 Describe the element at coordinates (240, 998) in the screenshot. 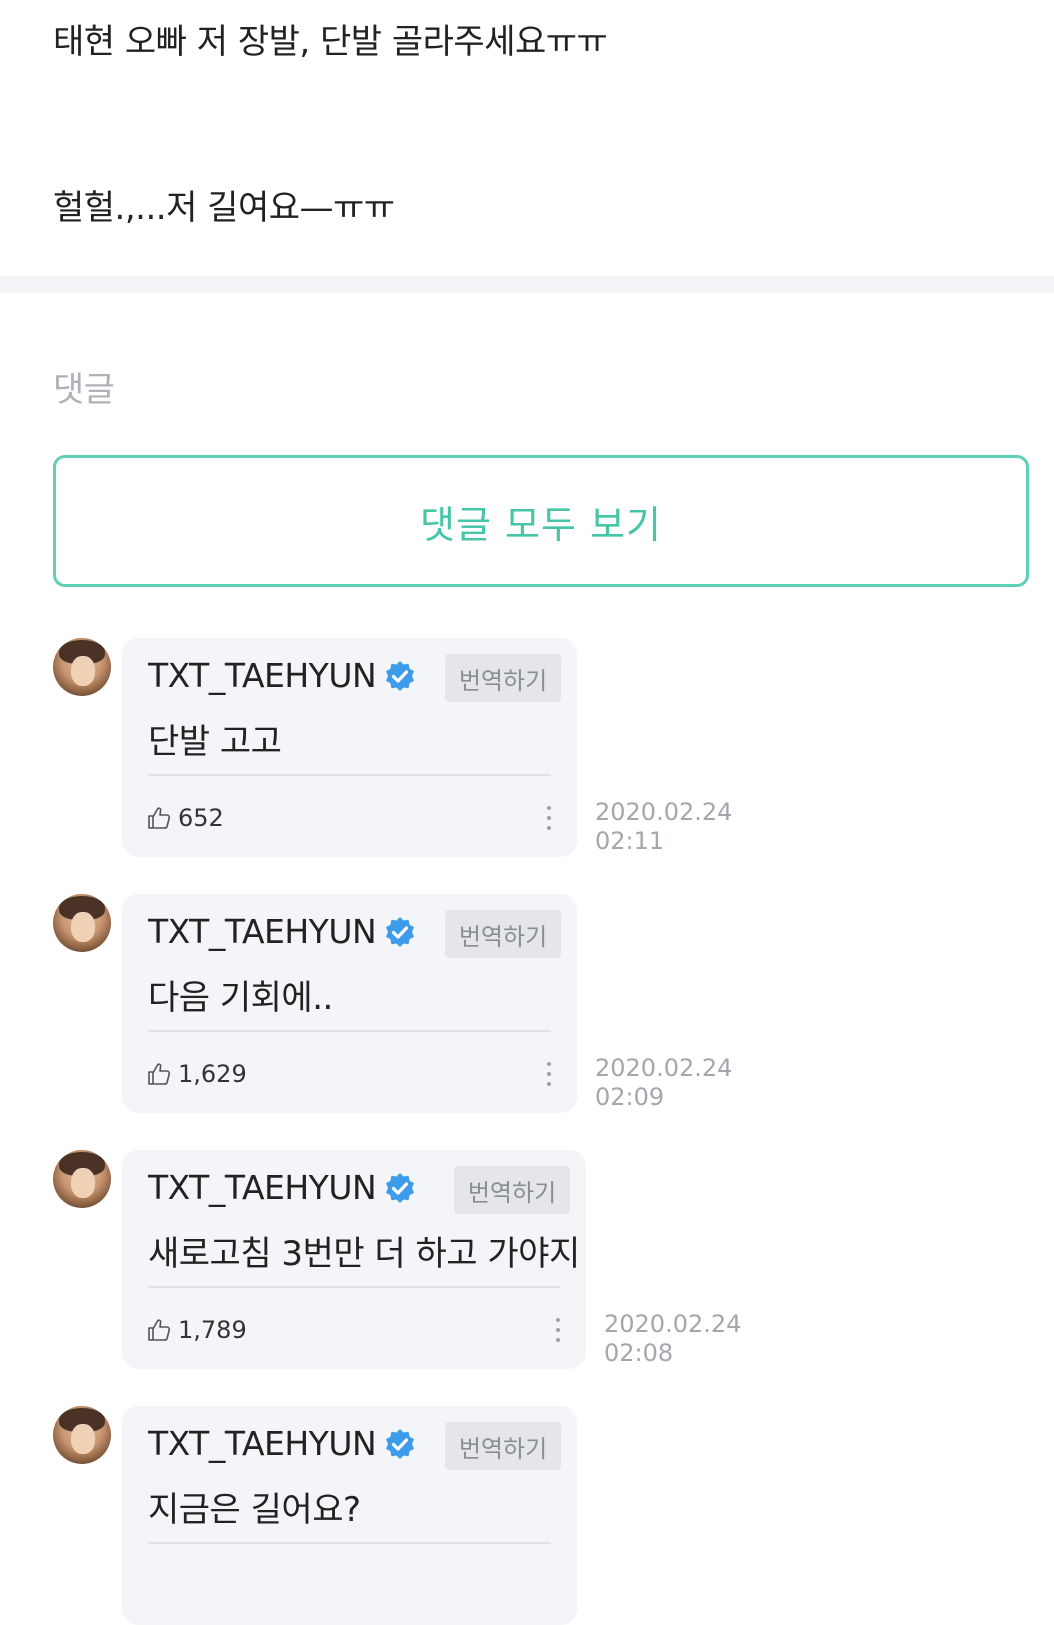

I see `comment-text: 다음 기회에..` at that location.